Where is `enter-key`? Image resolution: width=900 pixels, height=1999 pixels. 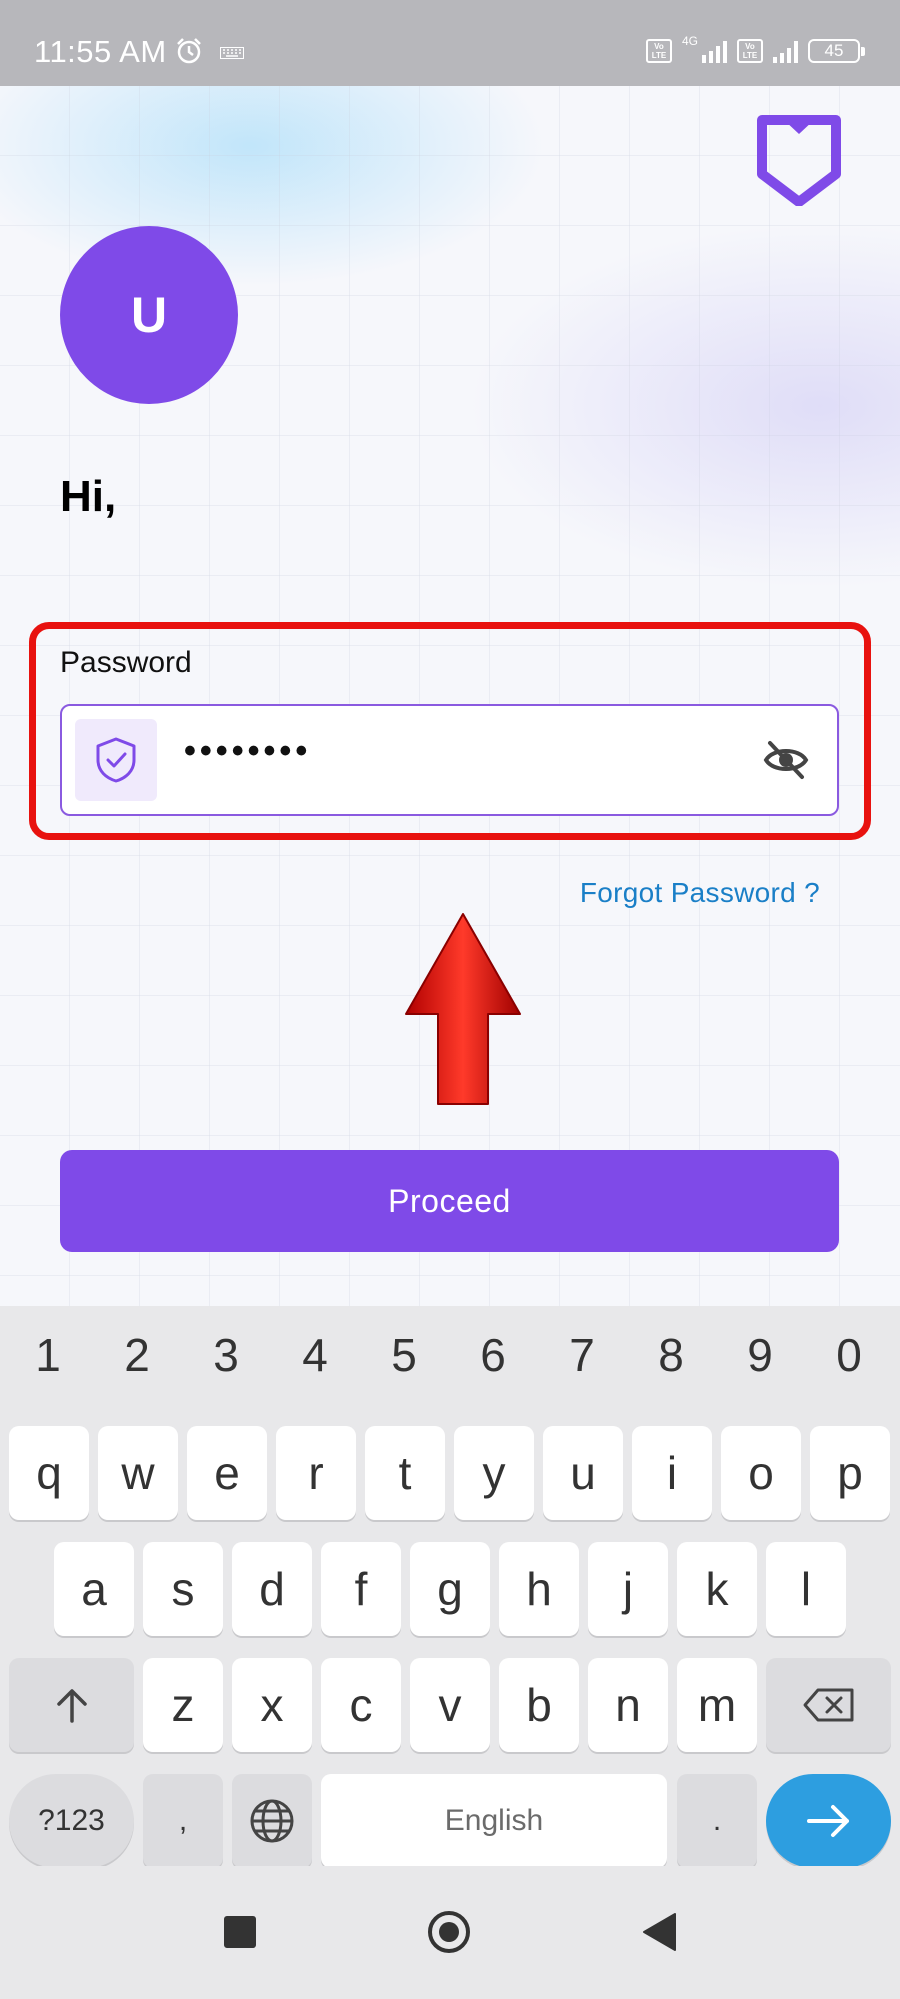 enter-key is located at coordinates (828, 1821).